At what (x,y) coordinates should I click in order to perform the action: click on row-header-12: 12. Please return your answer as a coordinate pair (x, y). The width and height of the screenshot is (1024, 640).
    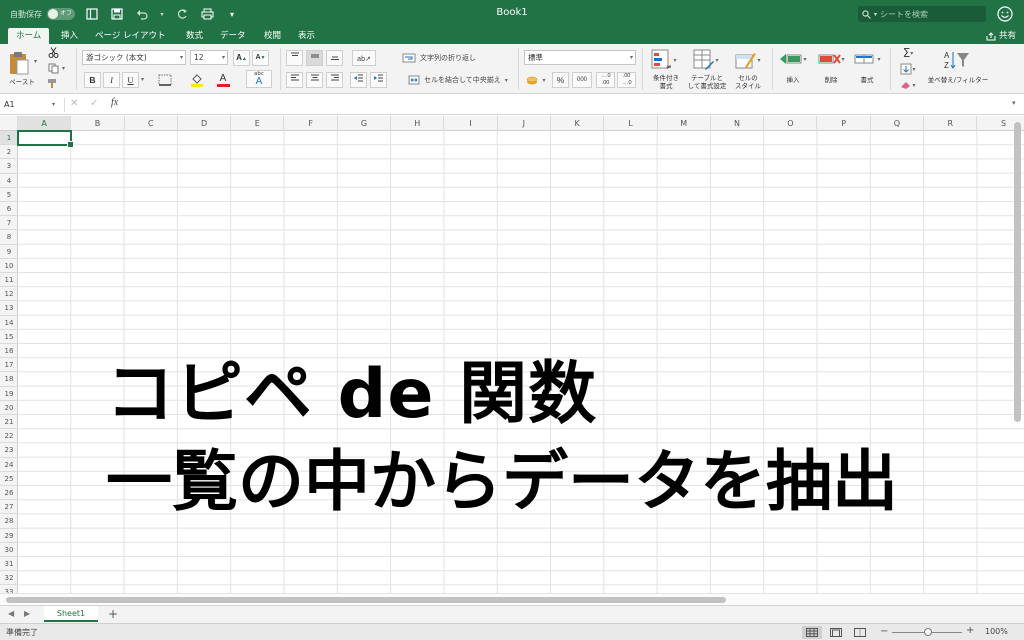
    Looking at the image, I should click on (9, 294).